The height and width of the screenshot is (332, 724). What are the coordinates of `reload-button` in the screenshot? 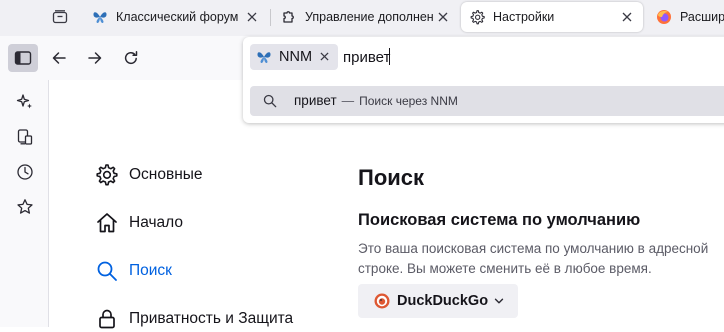 It's located at (131, 58).